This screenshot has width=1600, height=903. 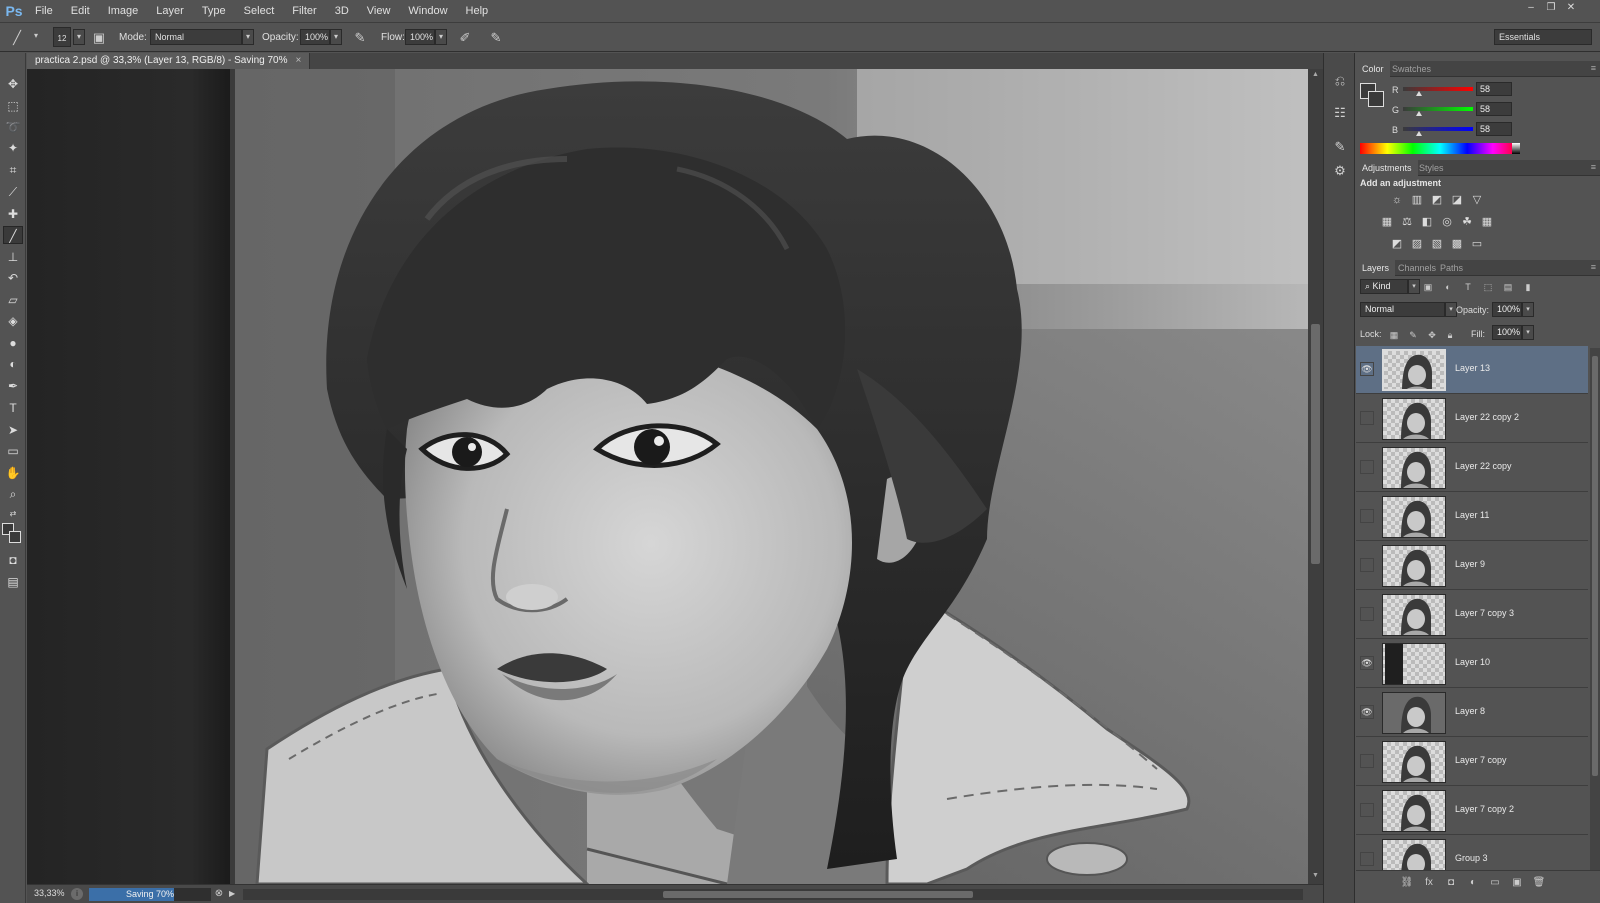 I want to click on move-tool-icon: ✥, so click(x=13, y=84).